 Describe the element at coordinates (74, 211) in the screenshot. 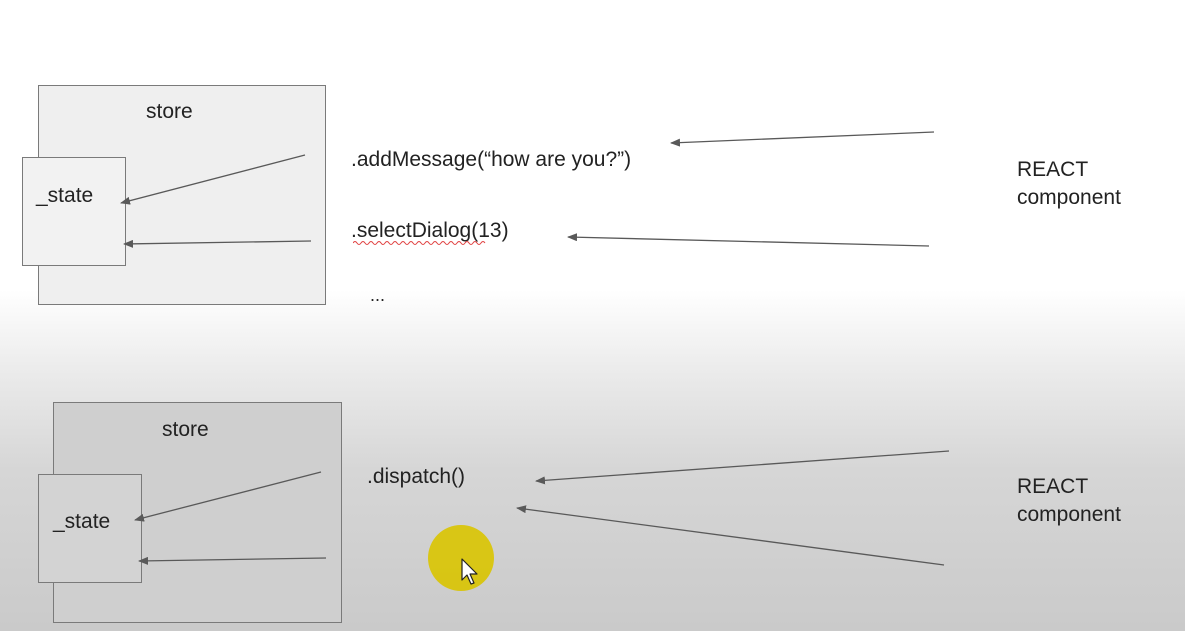

I see `state-box-top` at that location.